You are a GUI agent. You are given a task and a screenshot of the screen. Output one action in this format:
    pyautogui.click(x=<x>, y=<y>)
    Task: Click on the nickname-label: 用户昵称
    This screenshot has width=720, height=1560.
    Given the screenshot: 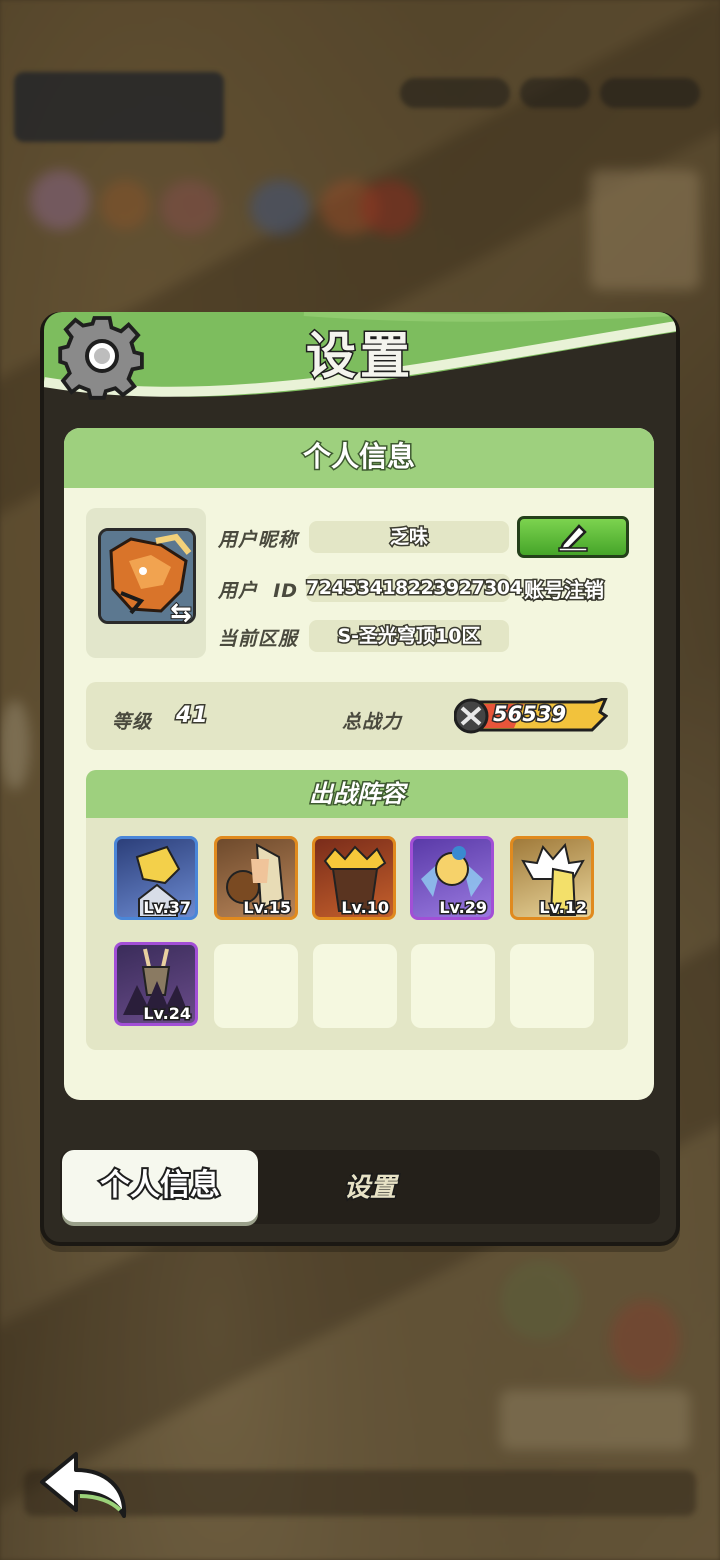 What is the action you would take?
    pyautogui.click(x=258, y=540)
    